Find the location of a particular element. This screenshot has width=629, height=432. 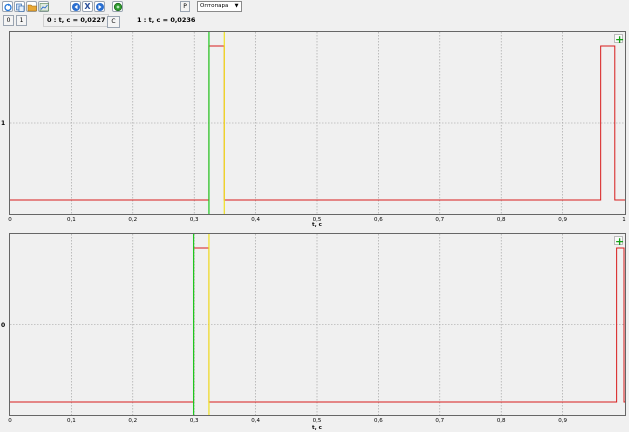

folder-icon is located at coordinates (31, 6).